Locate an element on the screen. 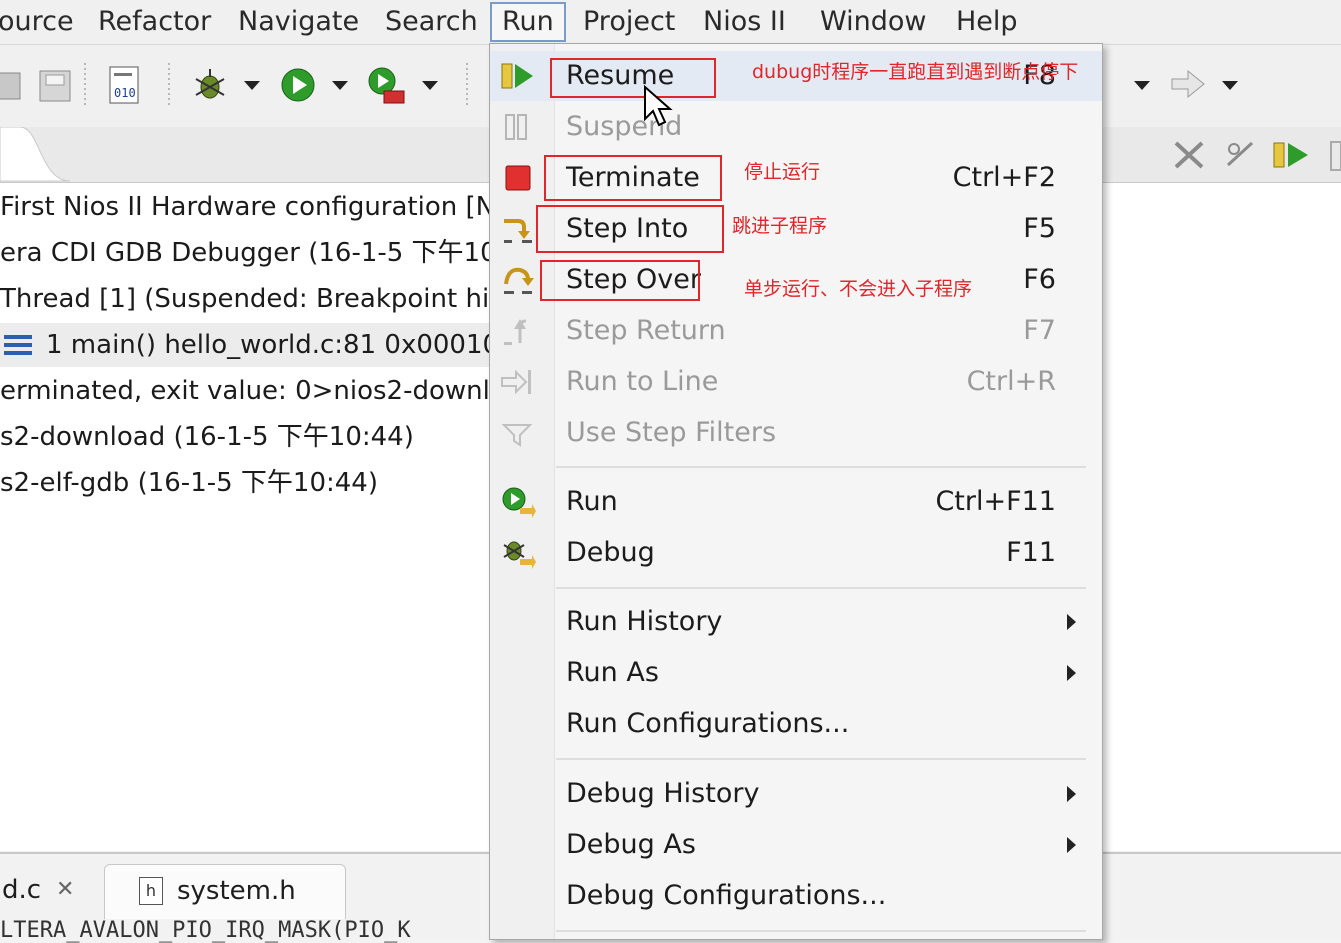 This screenshot has height=943, width=1341. menu-item-label: Debug is located at coordinates (610, 552).